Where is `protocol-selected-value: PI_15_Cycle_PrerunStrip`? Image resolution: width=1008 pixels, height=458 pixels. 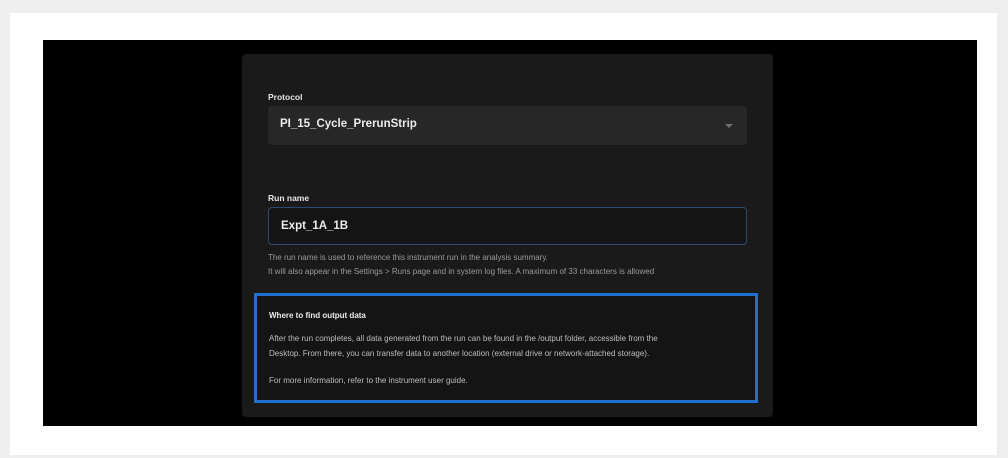
protocol-selected-value: PI_15_Cycle_PrerunStrip is located at coordinates (348, 124).